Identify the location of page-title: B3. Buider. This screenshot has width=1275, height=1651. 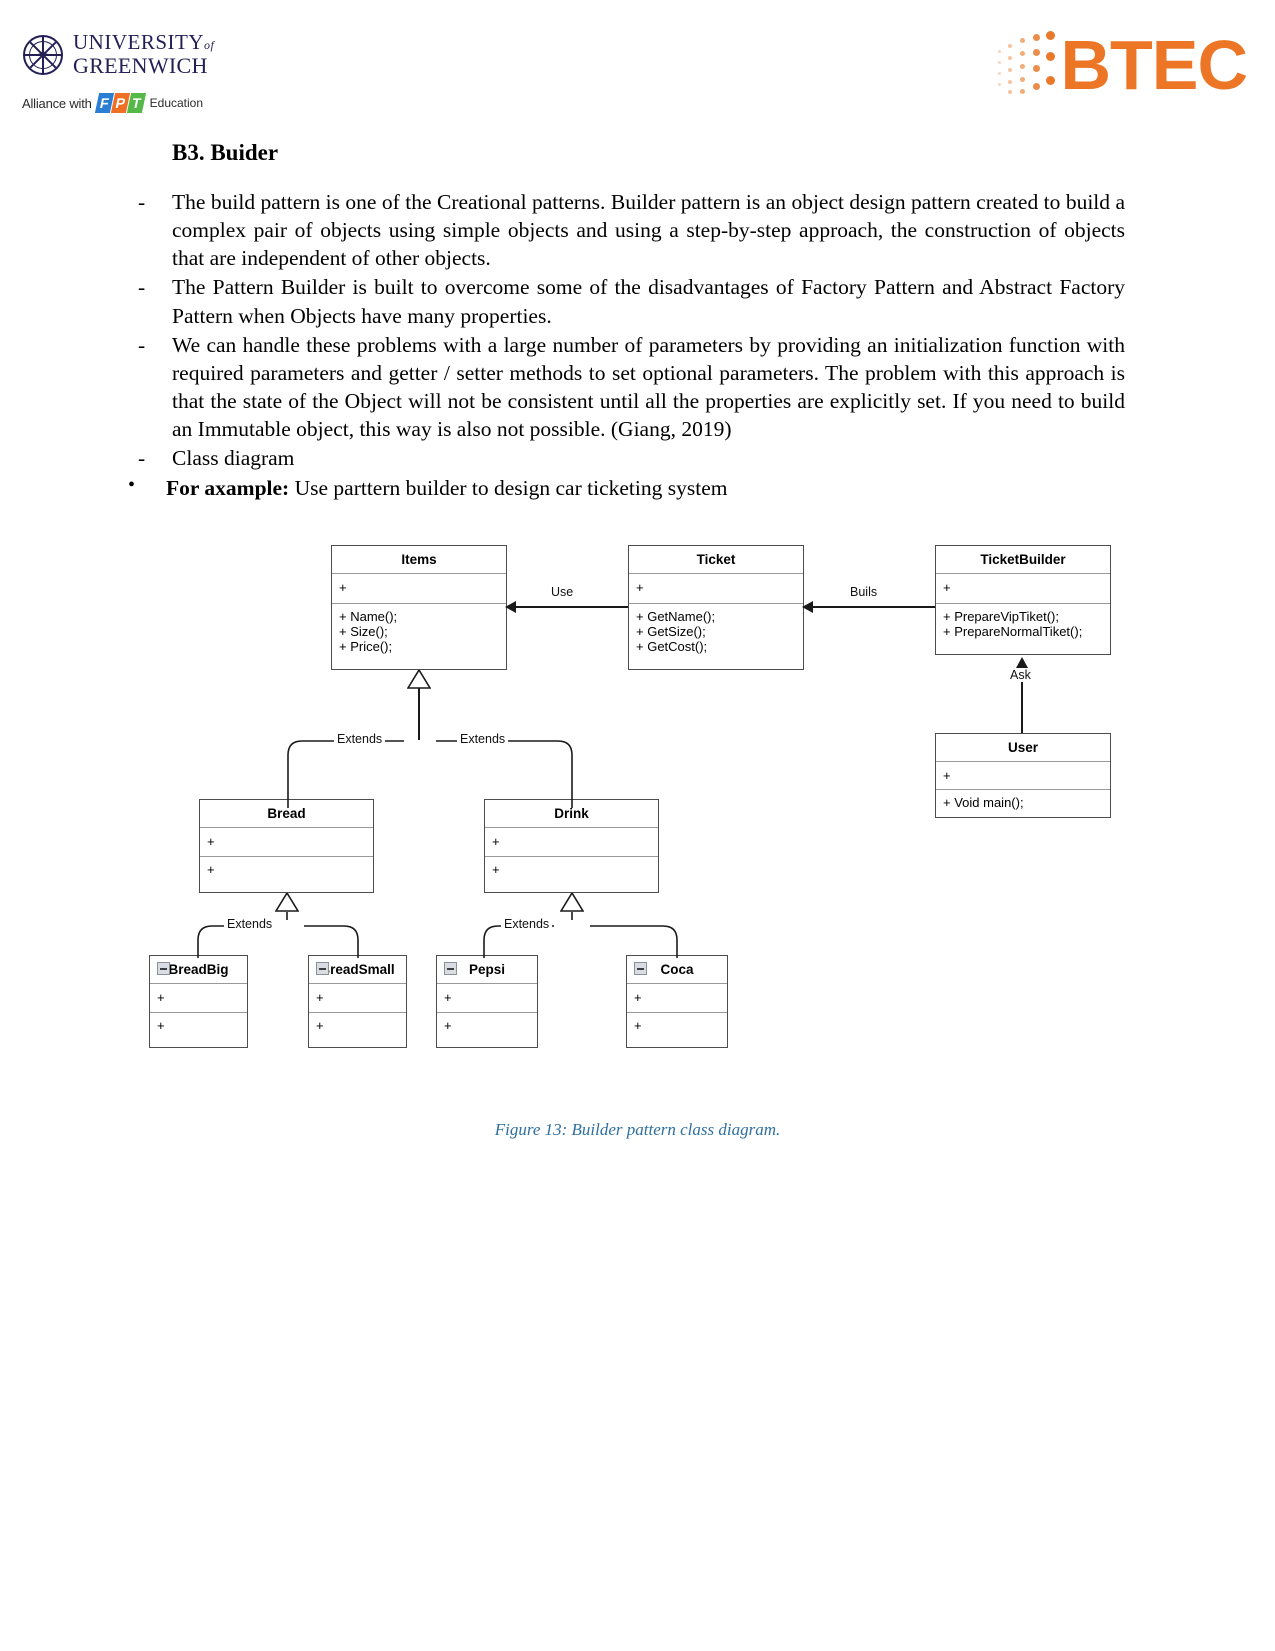
(225, 152).